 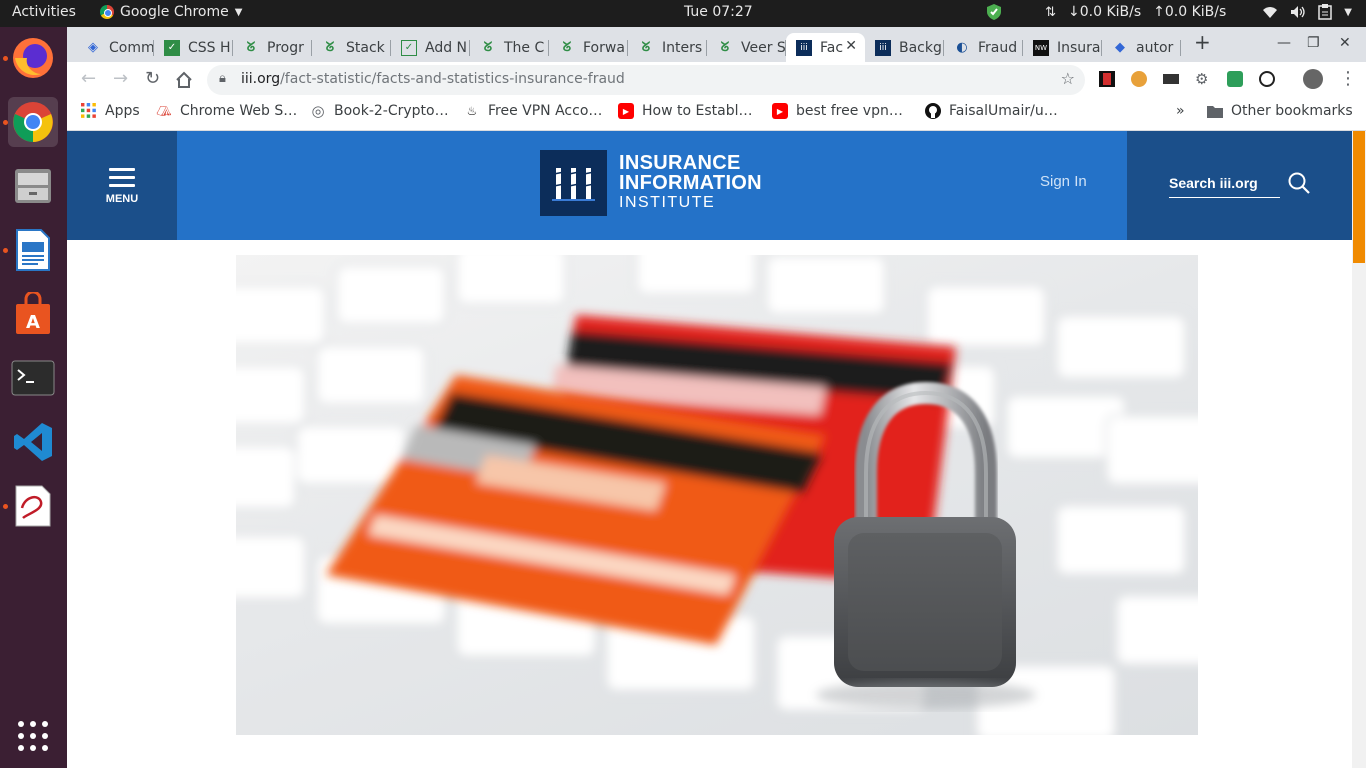 I want to click on tab-11: iii Backg, so click(x=904, y=47).